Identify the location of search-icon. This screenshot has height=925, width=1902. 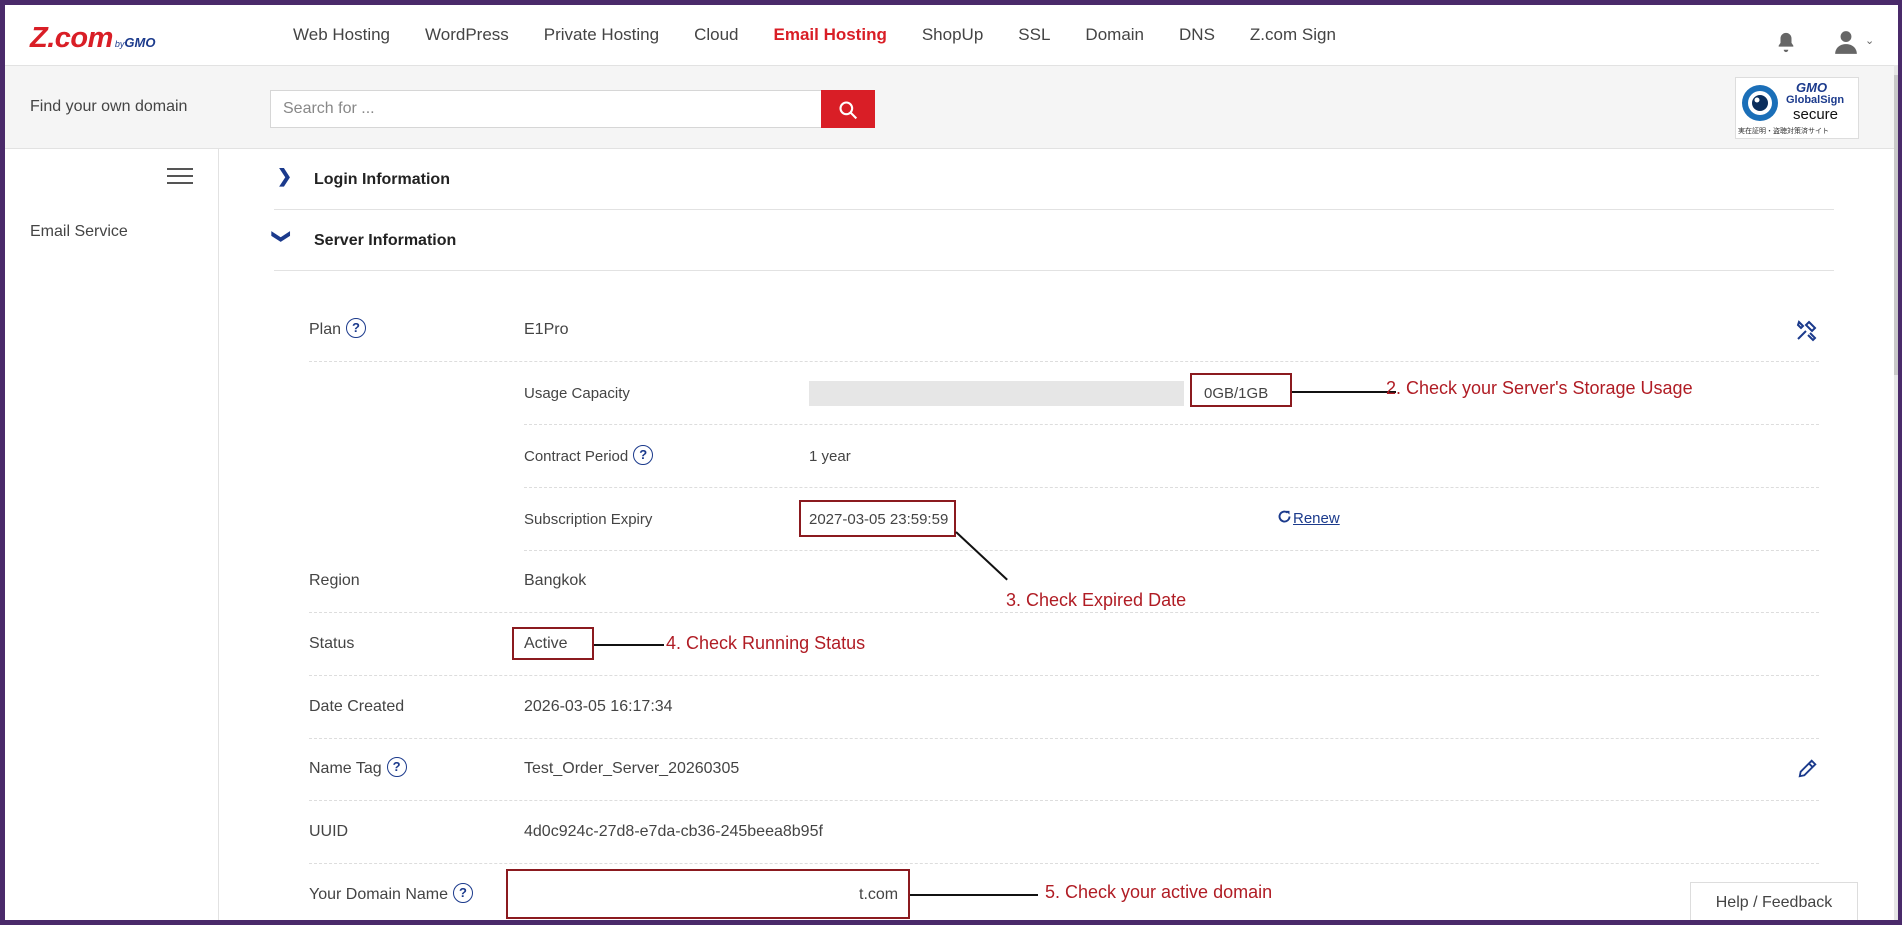
(848, 110).